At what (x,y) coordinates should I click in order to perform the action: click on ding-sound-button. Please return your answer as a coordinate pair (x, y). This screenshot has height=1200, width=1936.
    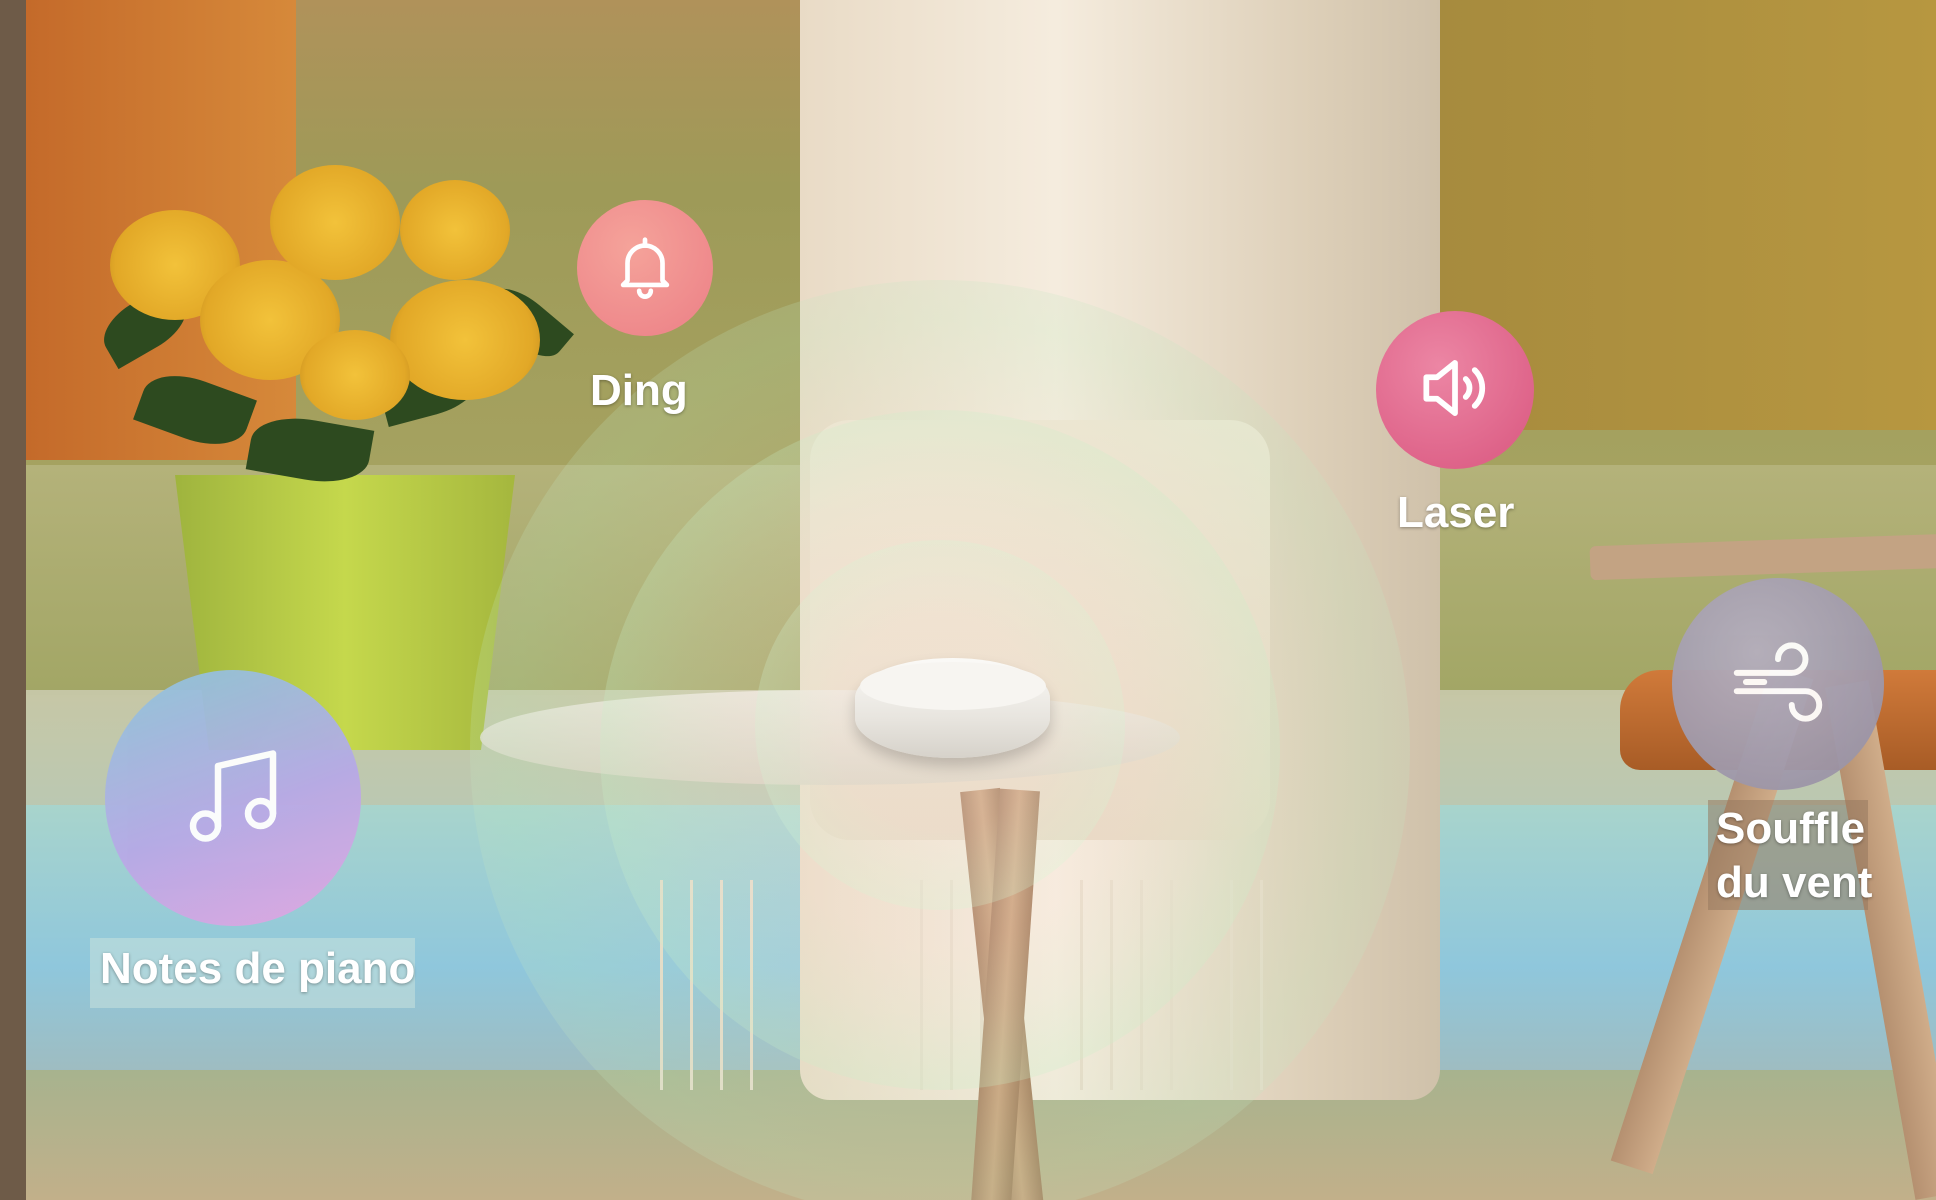
    Looking at the image, I should click on (645, 268).